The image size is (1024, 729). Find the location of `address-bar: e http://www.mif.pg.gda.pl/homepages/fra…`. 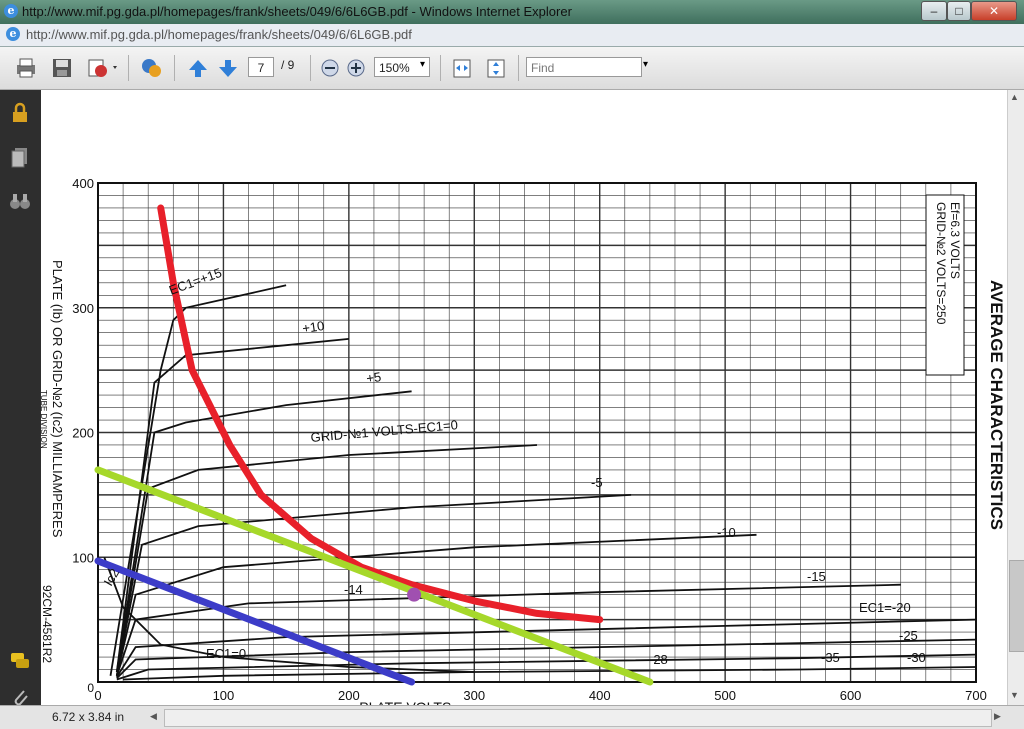

address-bar: e http://www.mif.pg.gda.pl/homepages/fra… is located at coordinates (512, 35).